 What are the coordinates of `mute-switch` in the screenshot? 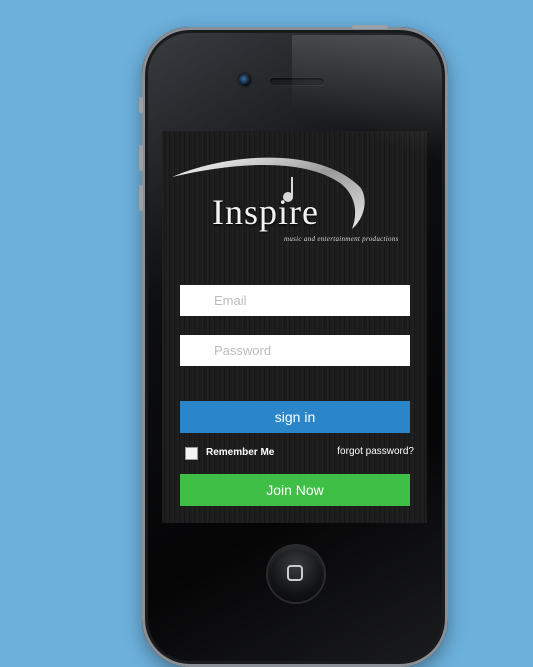 It's located at (141, 105).